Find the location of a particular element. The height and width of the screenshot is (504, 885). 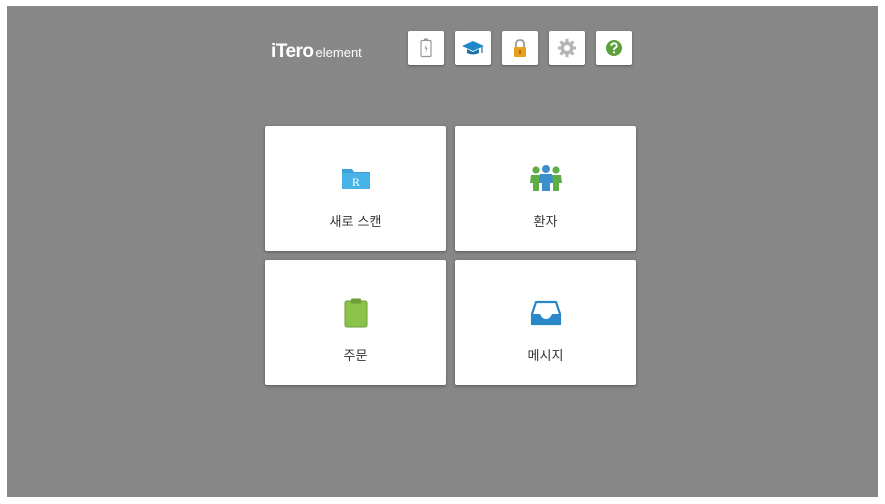

orders-label: 주문 is located at coordinates (355, 356).